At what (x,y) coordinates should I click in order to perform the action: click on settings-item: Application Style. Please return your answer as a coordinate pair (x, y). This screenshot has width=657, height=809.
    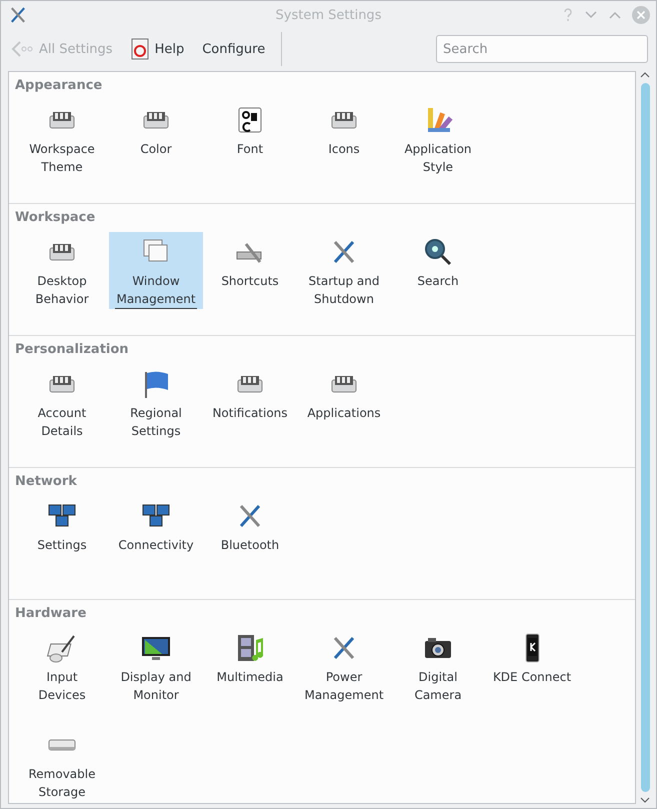
    Looking at the image, I should click on (438, 138).